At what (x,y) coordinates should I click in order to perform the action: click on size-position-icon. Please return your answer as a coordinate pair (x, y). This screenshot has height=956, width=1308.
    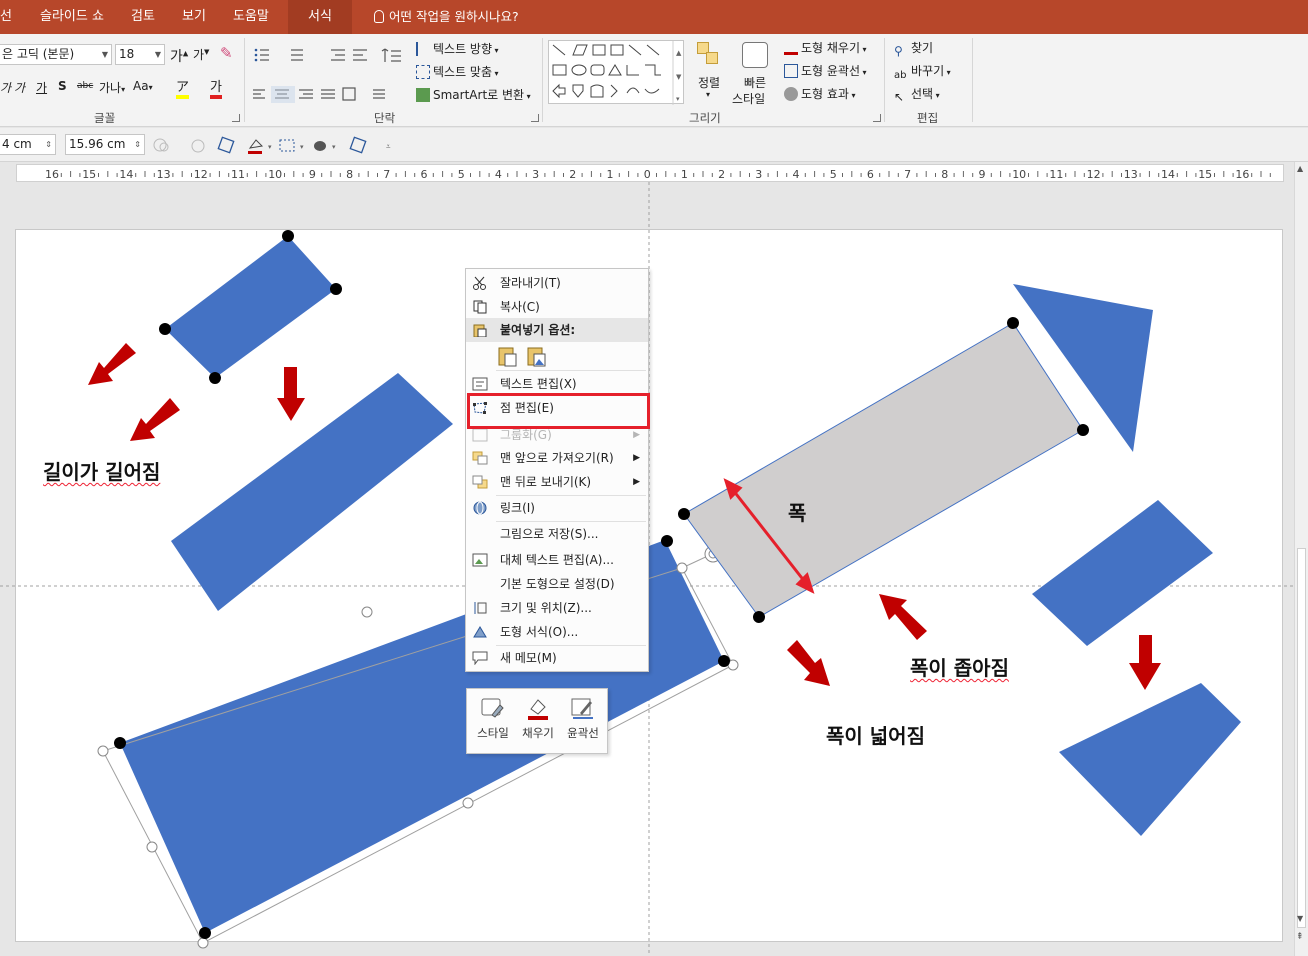
    Looking at the image, I should click on (480, 608).